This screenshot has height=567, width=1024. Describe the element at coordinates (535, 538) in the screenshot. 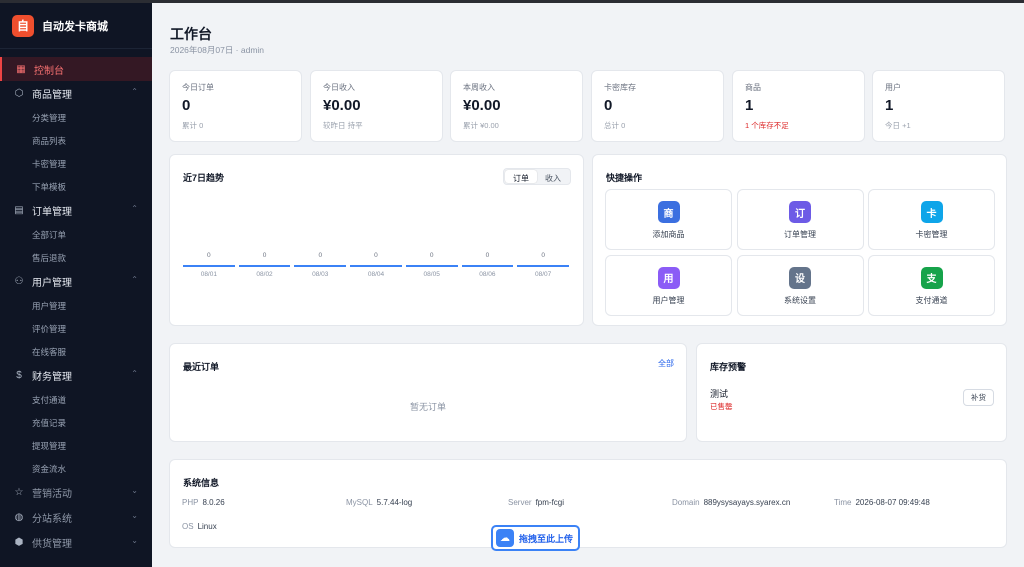

I see `upload-drop-button: ☁ 拖拽至此上传` at that location.